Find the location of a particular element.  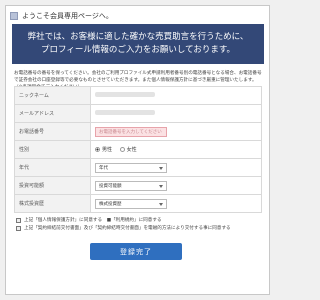

form-label: 株式投資歴 is located at coordinates (52, 203).